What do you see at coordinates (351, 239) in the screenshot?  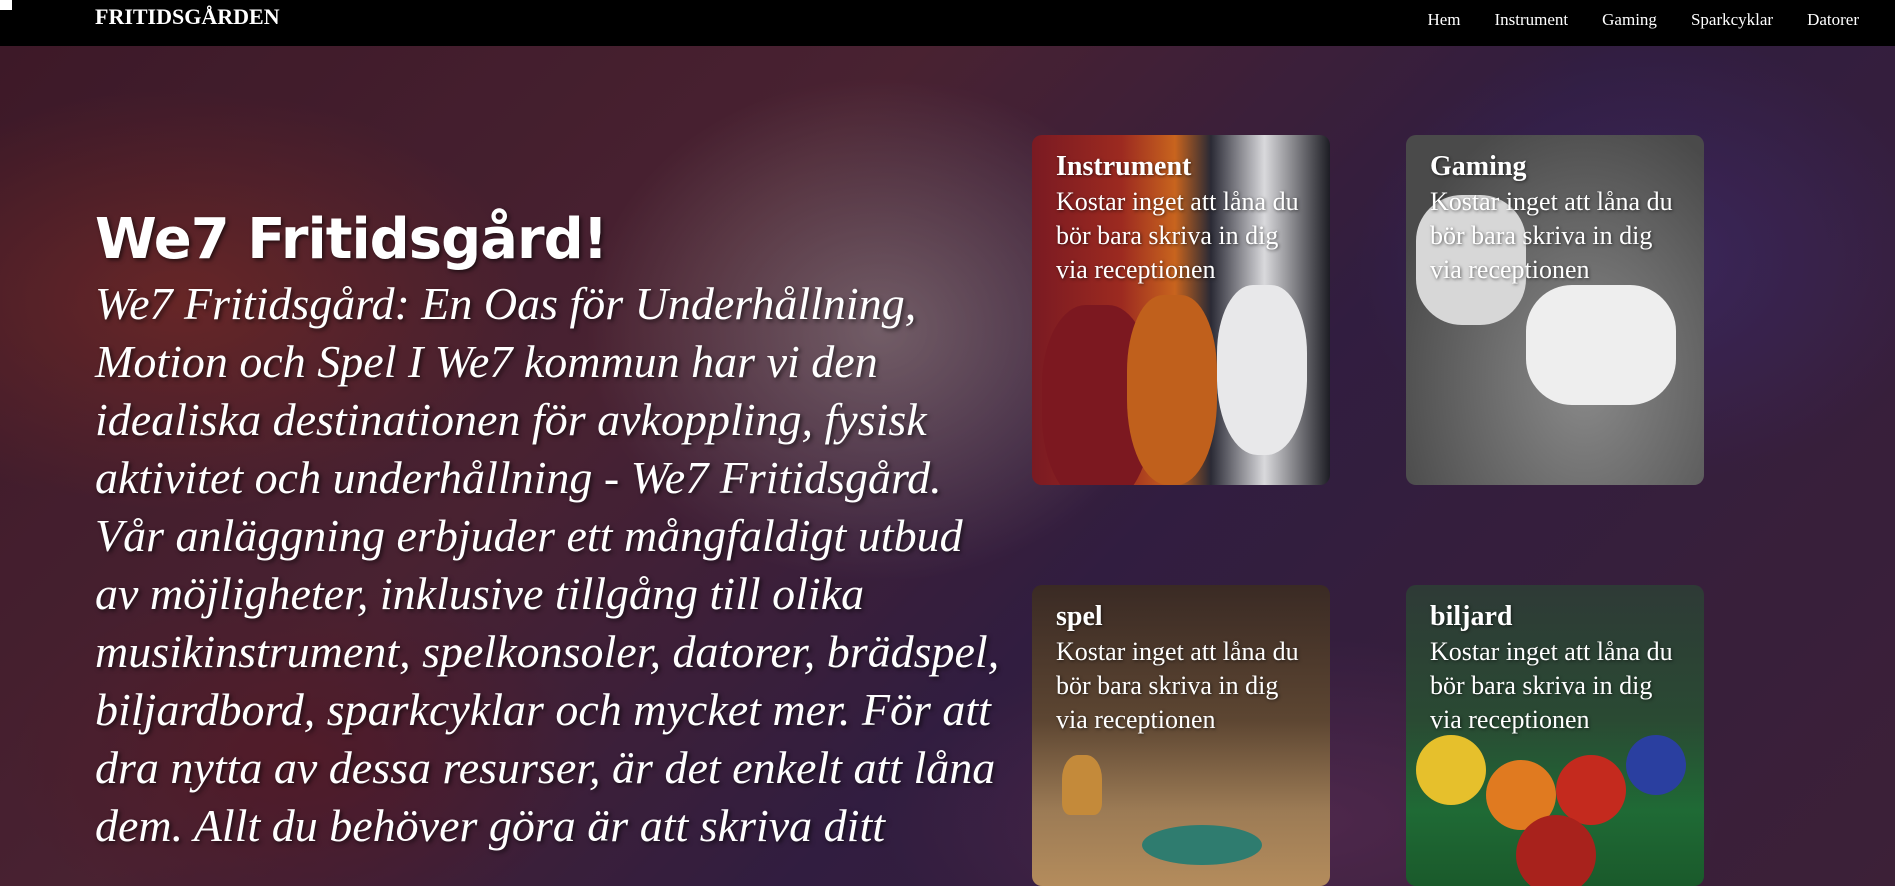 I see `hero-title: We7 Fritidsgård!` at bounding box center [351, 239].